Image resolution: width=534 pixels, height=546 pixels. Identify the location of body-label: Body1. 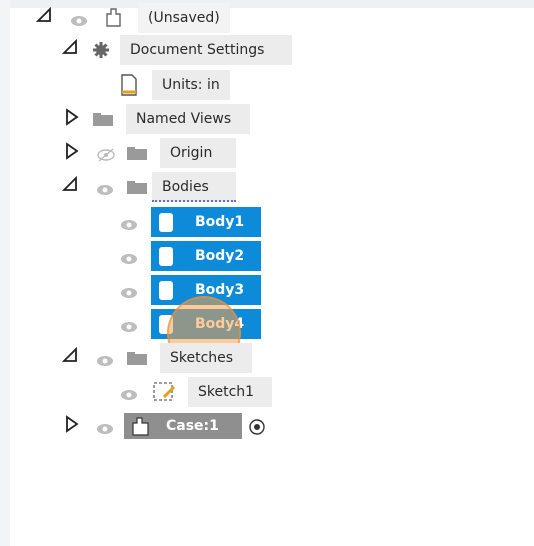
(220, 222).